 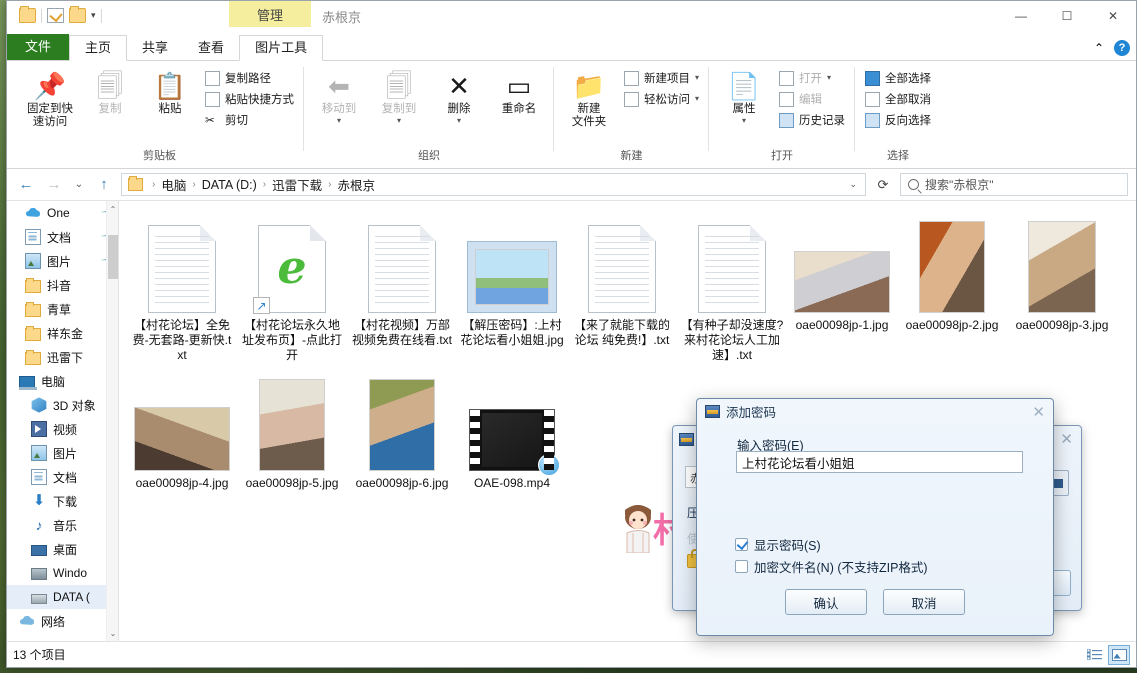 What do you see at coordinates (79, 185) in the screenshot?
I see `recent-locations-button: ⌄` at bounding box center [79, 185].